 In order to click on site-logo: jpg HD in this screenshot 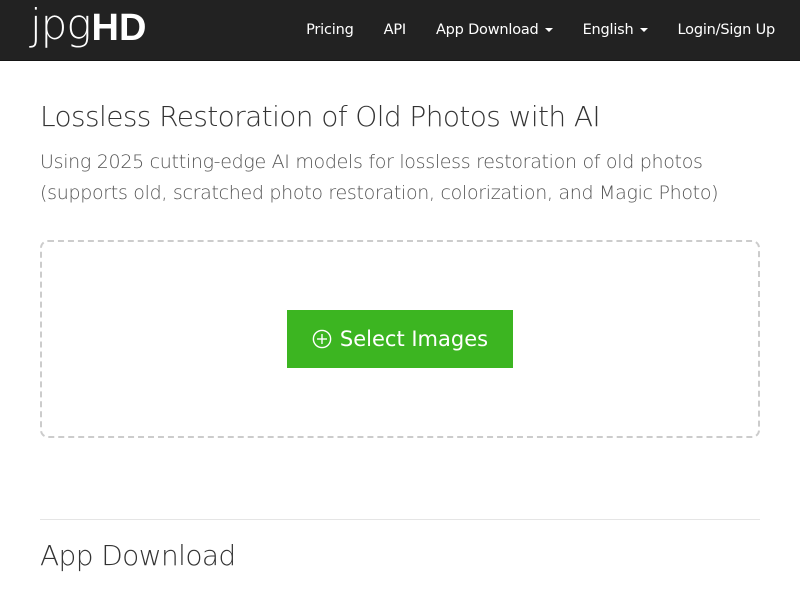, I will do `click(88, 28)`.